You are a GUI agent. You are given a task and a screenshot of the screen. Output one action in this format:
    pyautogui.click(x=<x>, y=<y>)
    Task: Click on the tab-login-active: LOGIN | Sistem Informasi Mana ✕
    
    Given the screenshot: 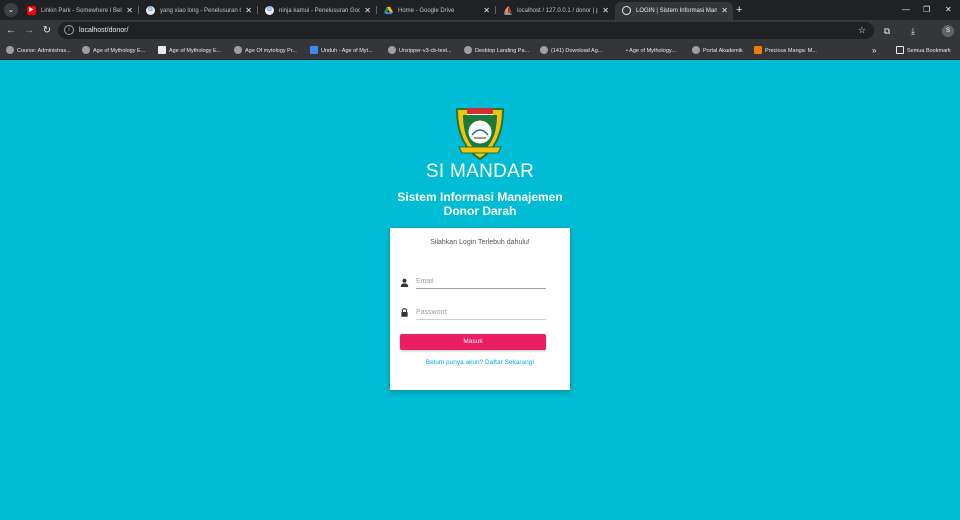 What is the action you would take?
    pyautogui.click(x=674, y=11)
    